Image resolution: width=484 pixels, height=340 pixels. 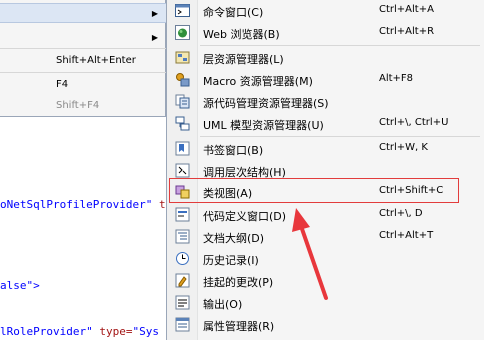 What do you see at coordinates (310, 254) in the screenshot?
I see `annotation-arrow` at bounding box center [310, 254].